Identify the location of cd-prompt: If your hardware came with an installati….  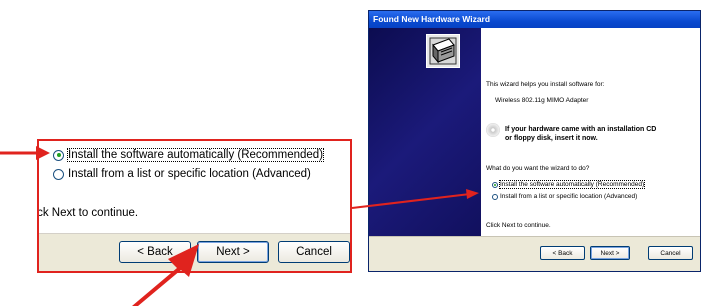
(580, 134).